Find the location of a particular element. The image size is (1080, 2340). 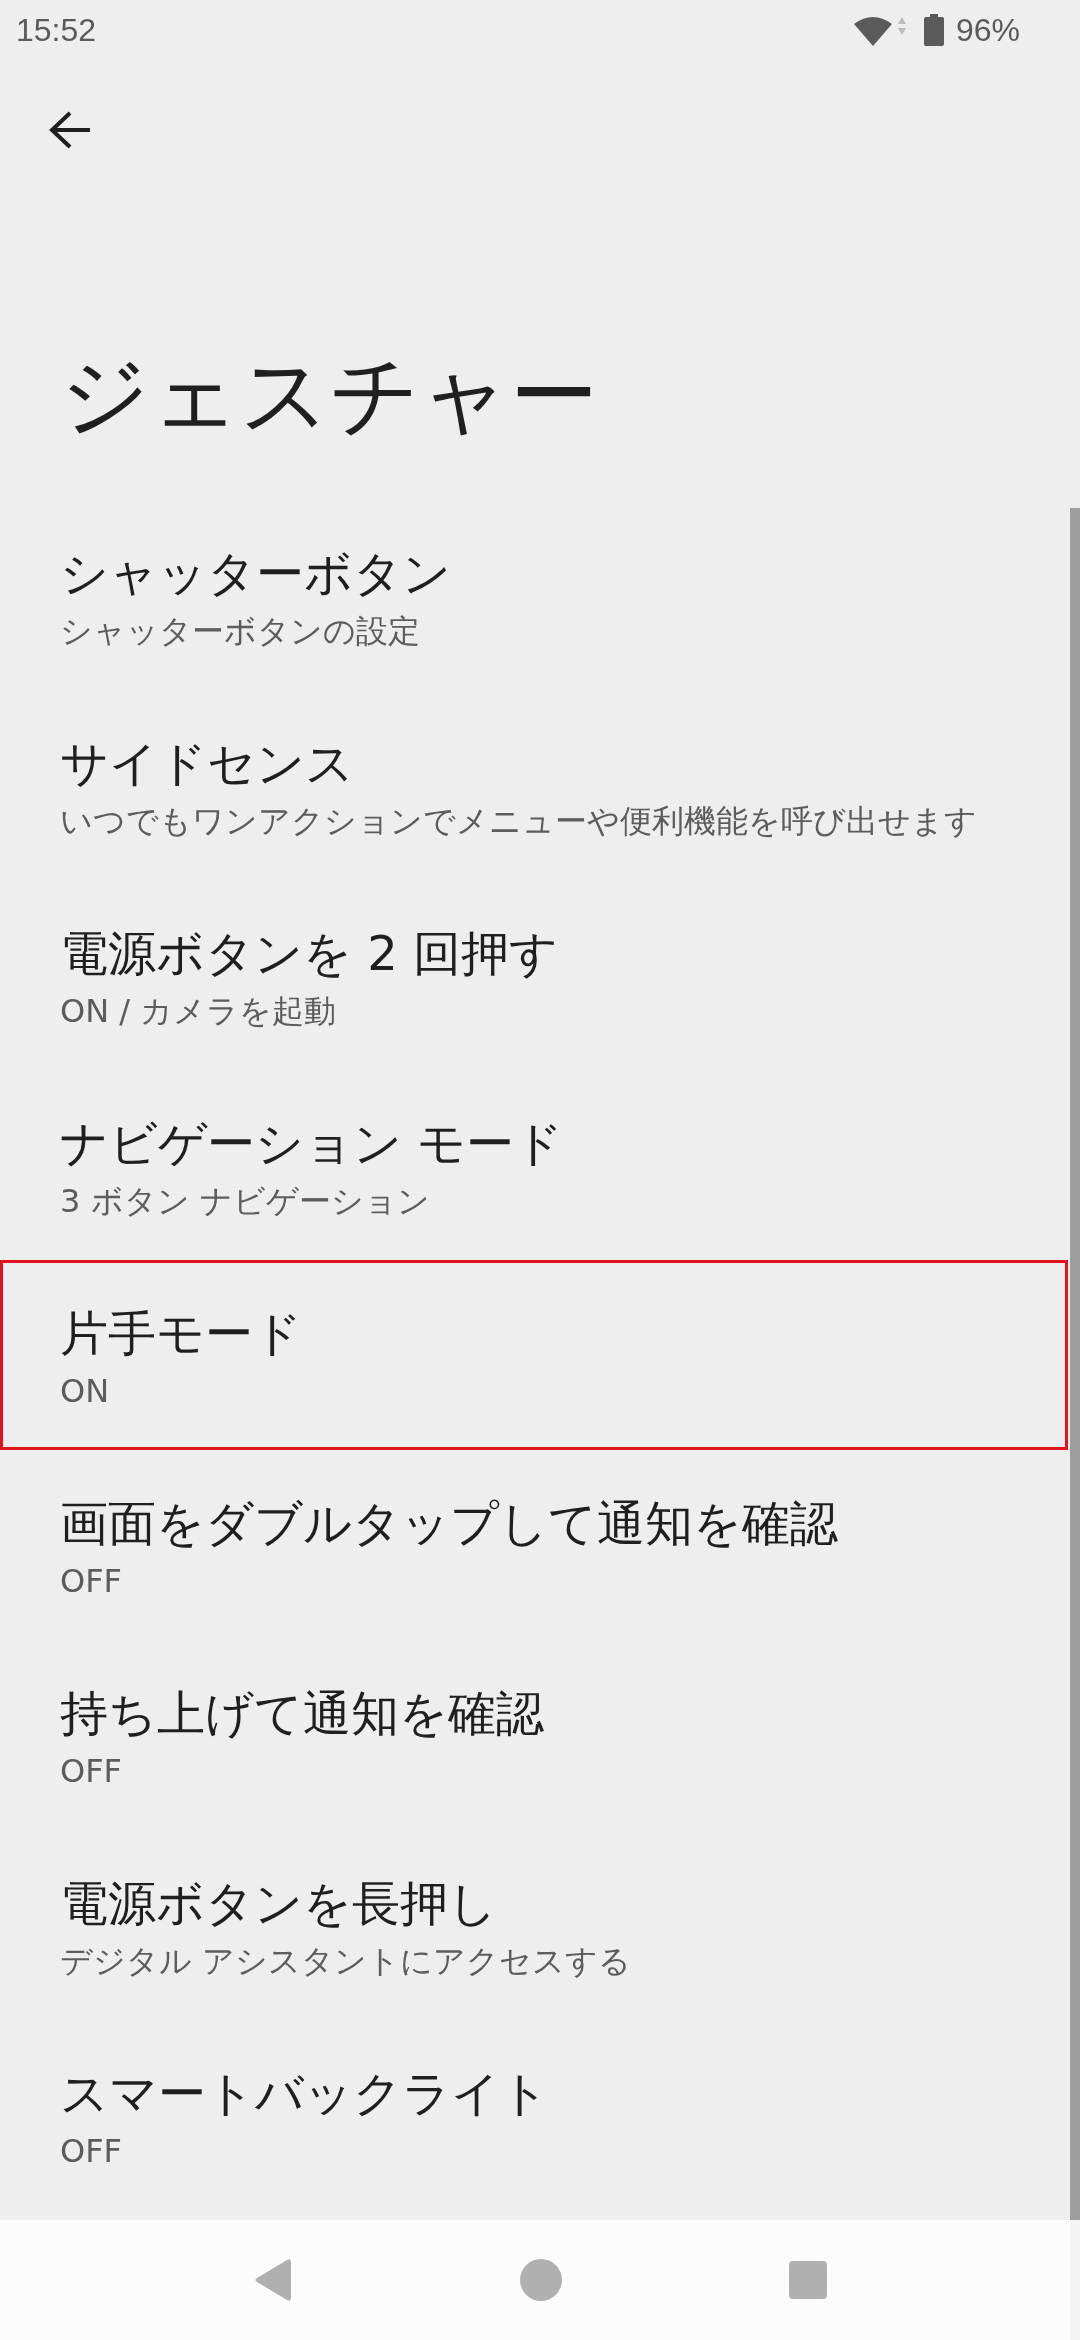

item-subtitle: 3 ボタン ナビゲーション is located at coordinates (245, 1201).